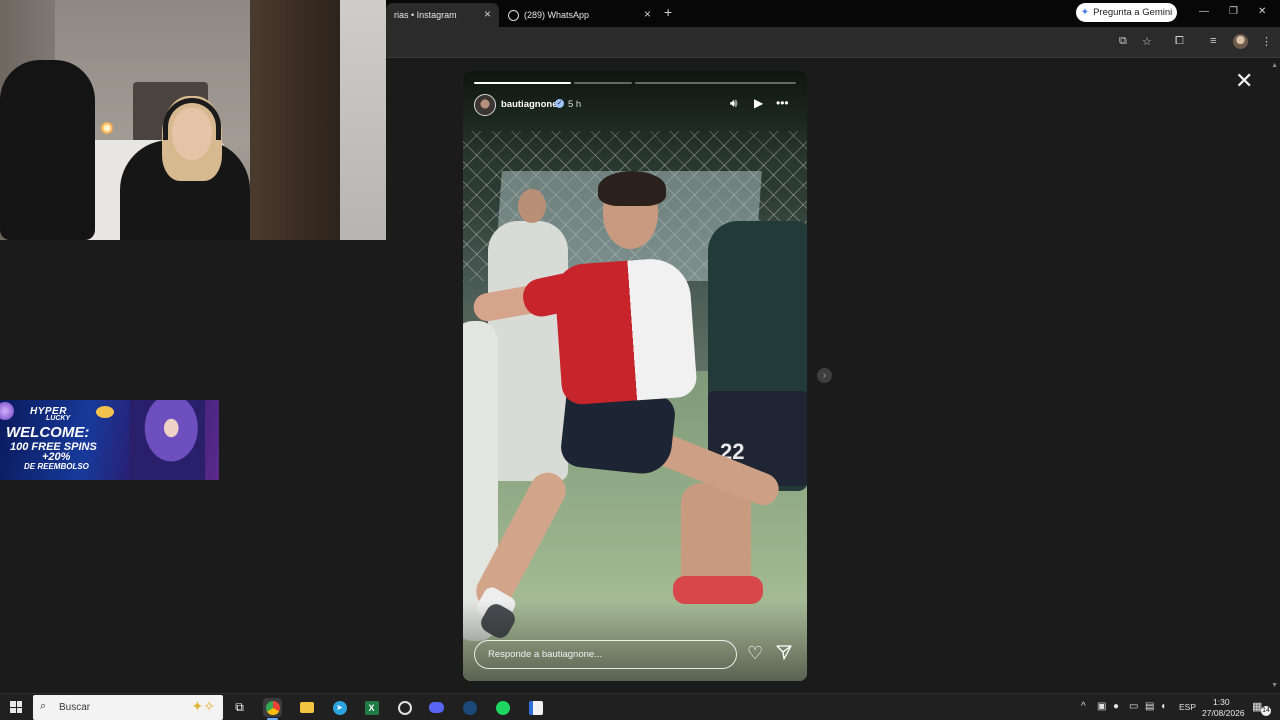  I want to click on more-options-icon: •••, so click(782, 103).